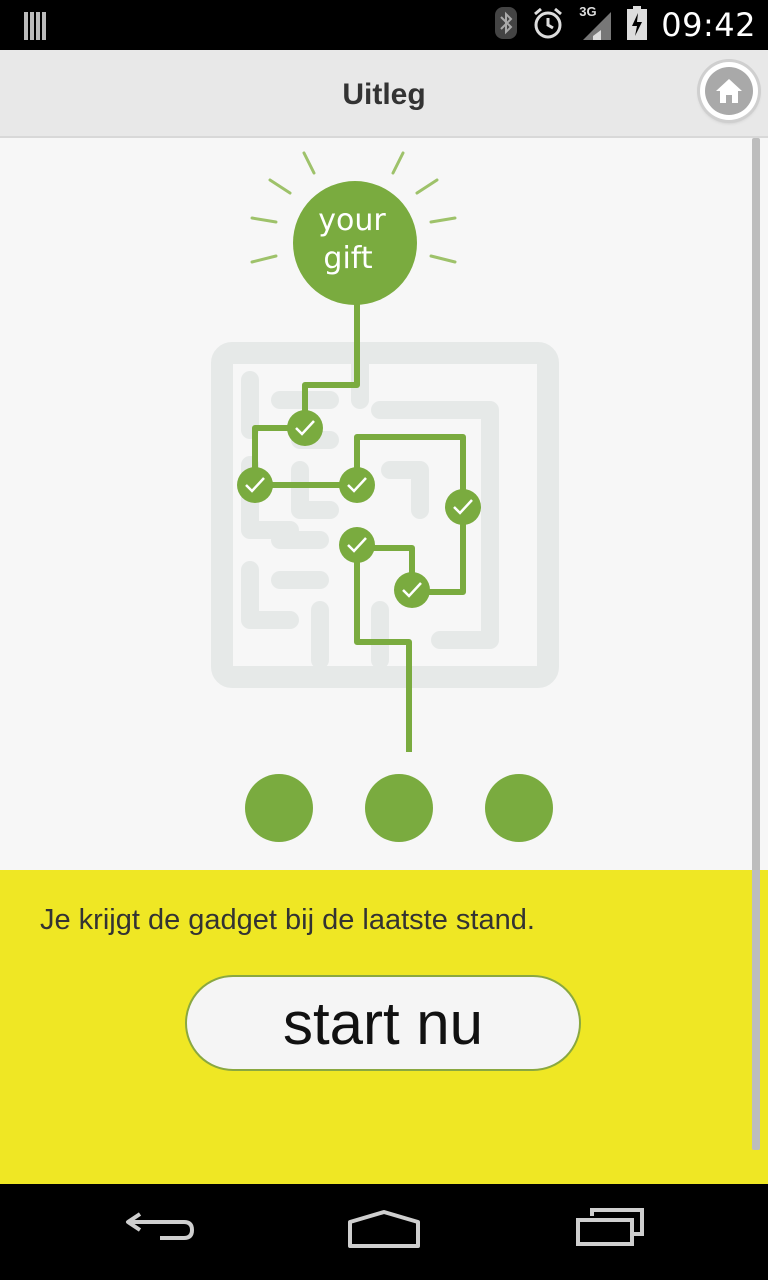 This screenshot has width=768, height=1280. What do you see at coordinates (610, 1230) in the screenshot?
I see `recent-apps-icon` at bounding box center [610, 1230].